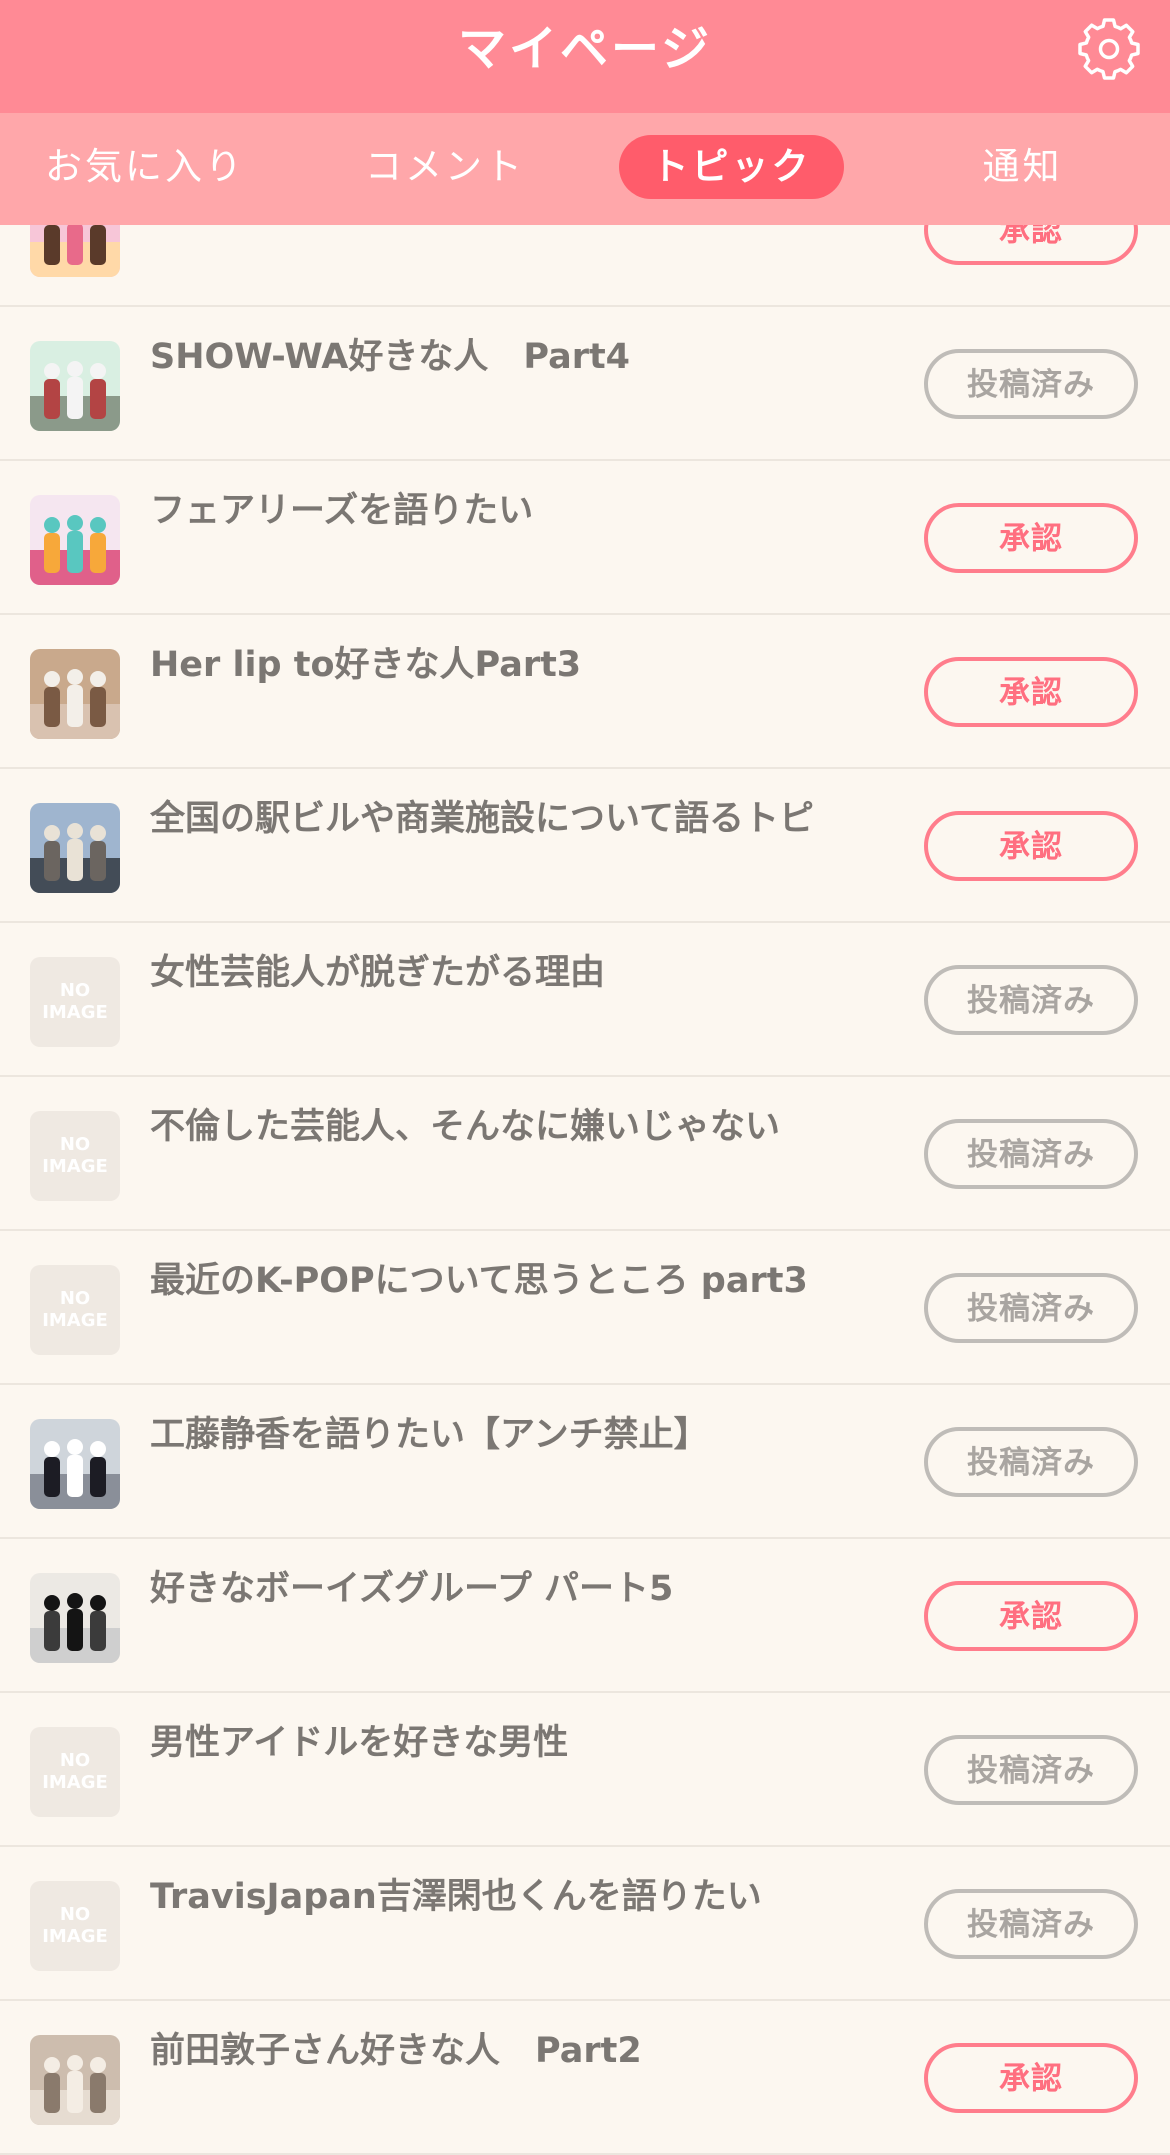  I want to click on tab-favorites: お気に入り, so click(145, 167).